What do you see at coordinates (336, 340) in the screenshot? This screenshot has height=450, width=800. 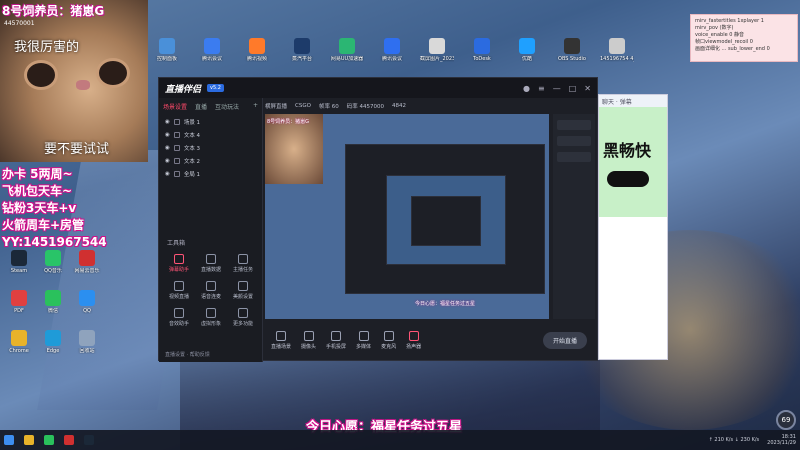 I see `phone-cast-button: 手机投屏` at bounding box center [336, 340].